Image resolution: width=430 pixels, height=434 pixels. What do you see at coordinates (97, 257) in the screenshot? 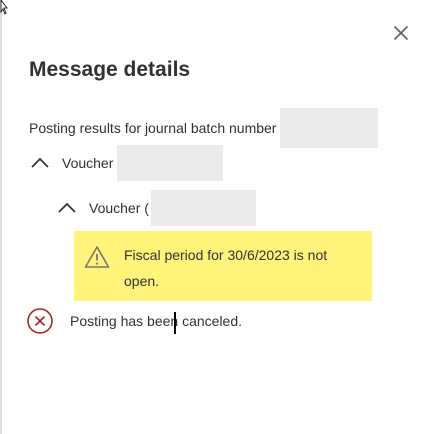
I see `warning-triangle-icon` at bounding box center [97, 257].